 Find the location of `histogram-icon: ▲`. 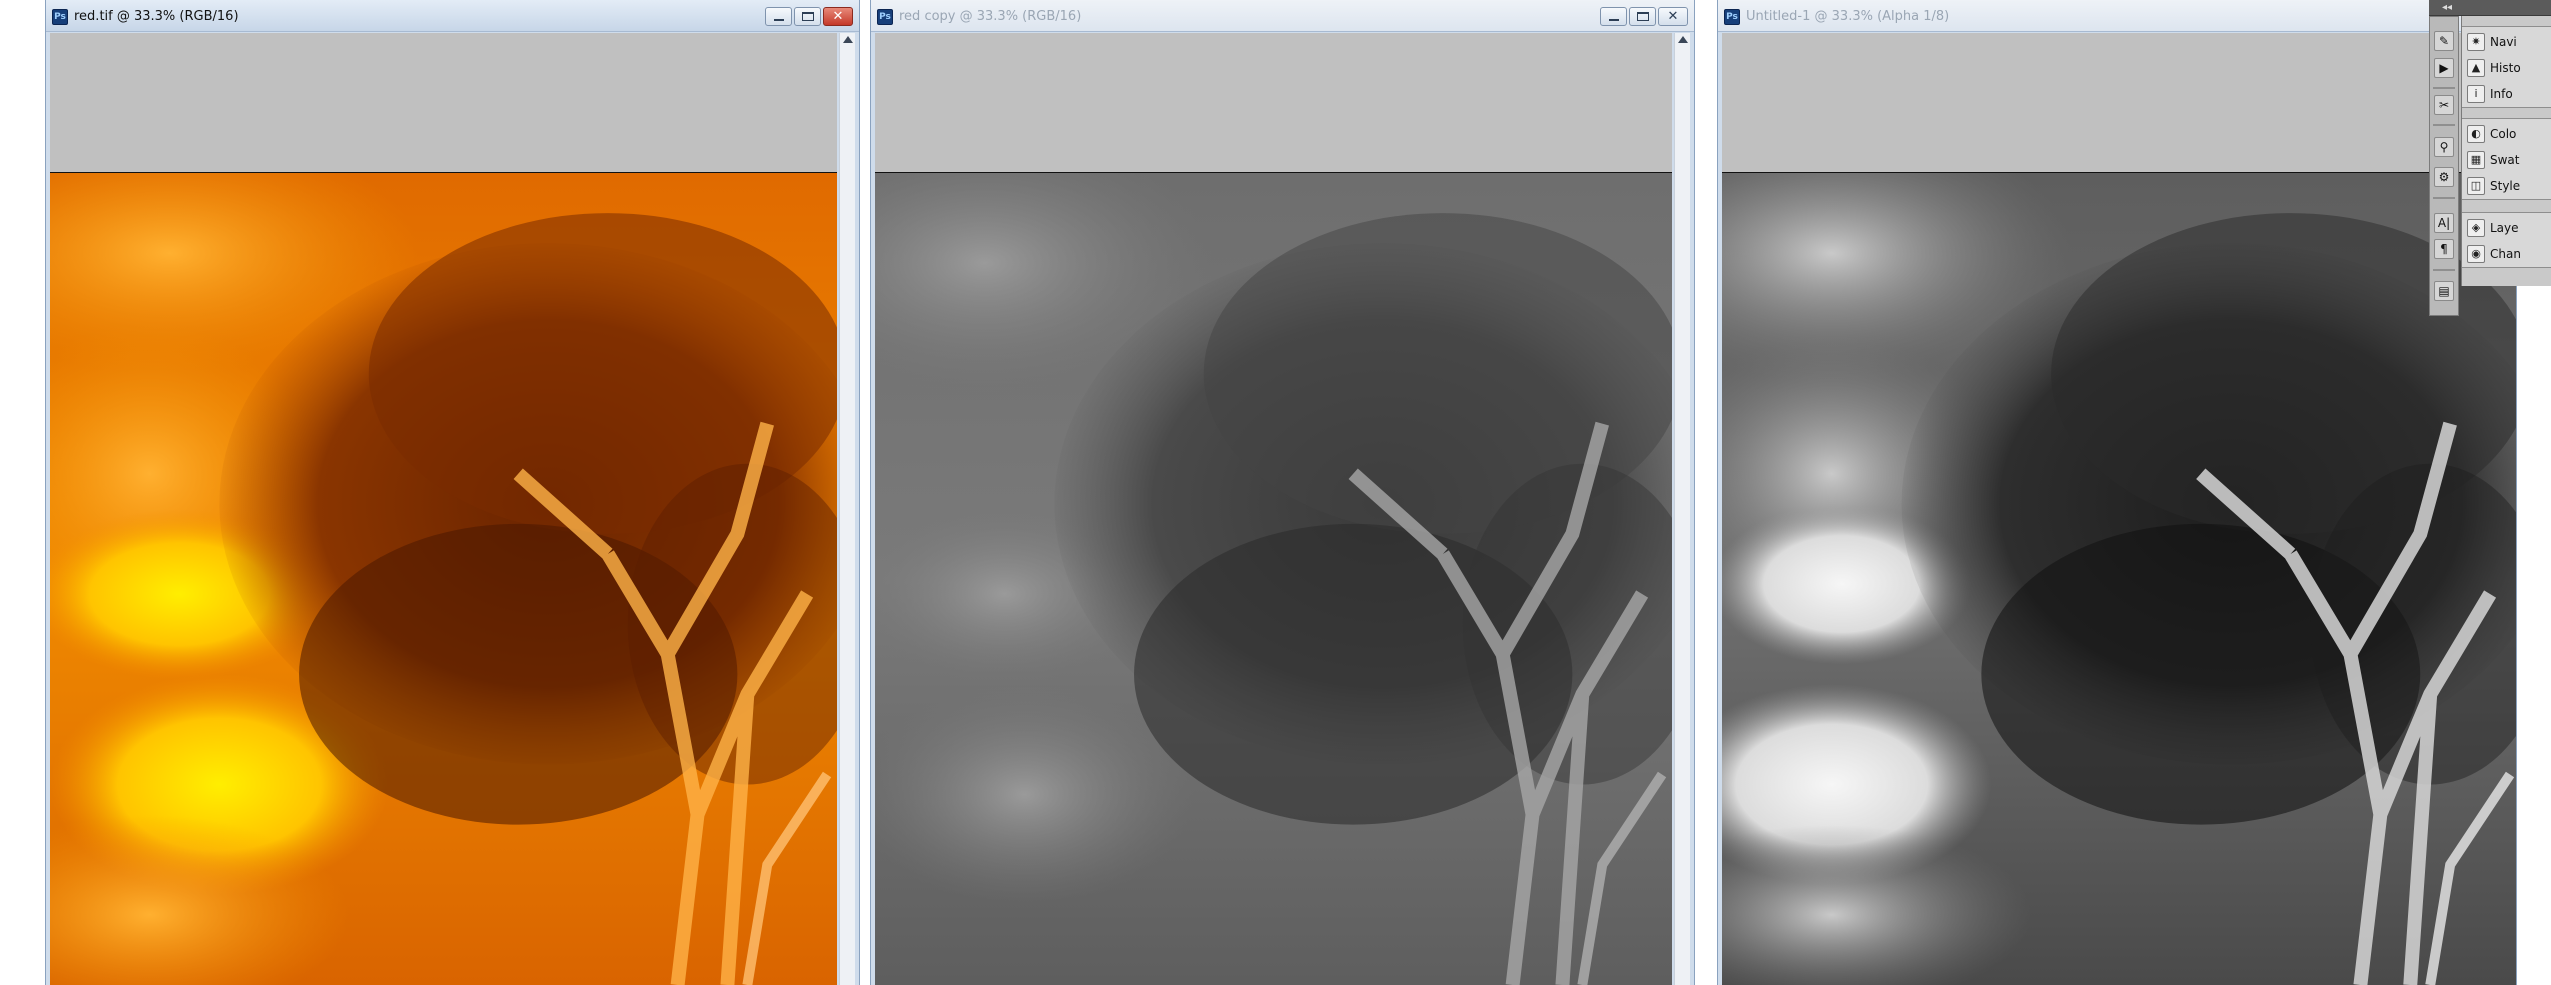

histogram-icon: ▲ is located at coordinates (2476, 68).